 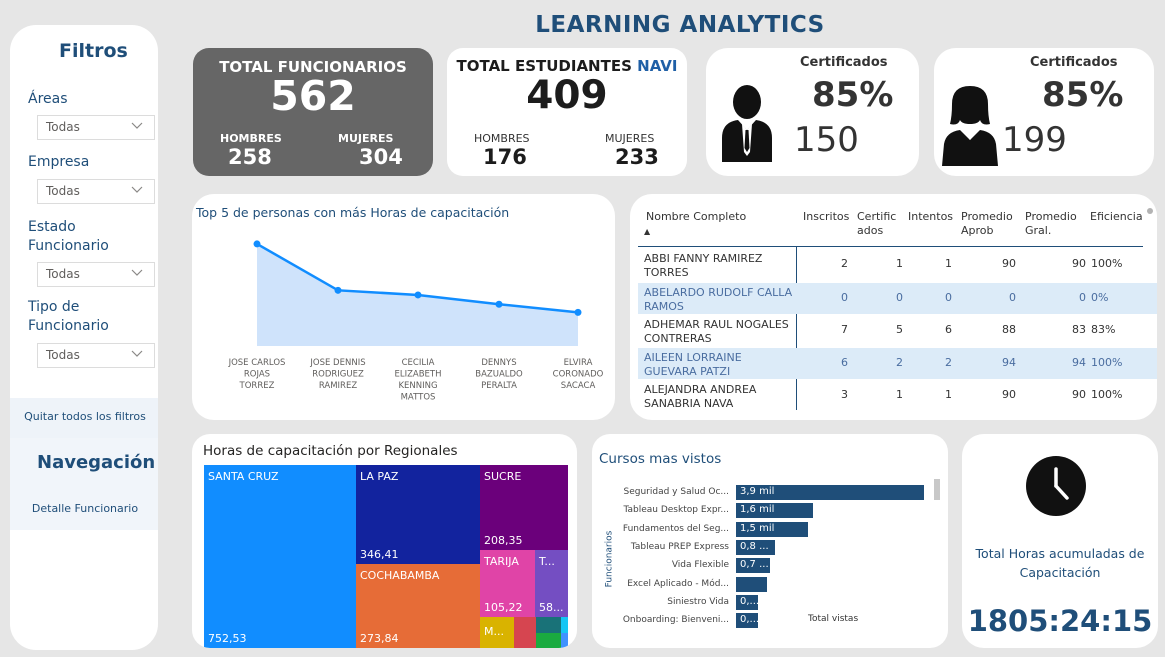 I want to click on row-intentos: 0, so click(x=948, y=297).